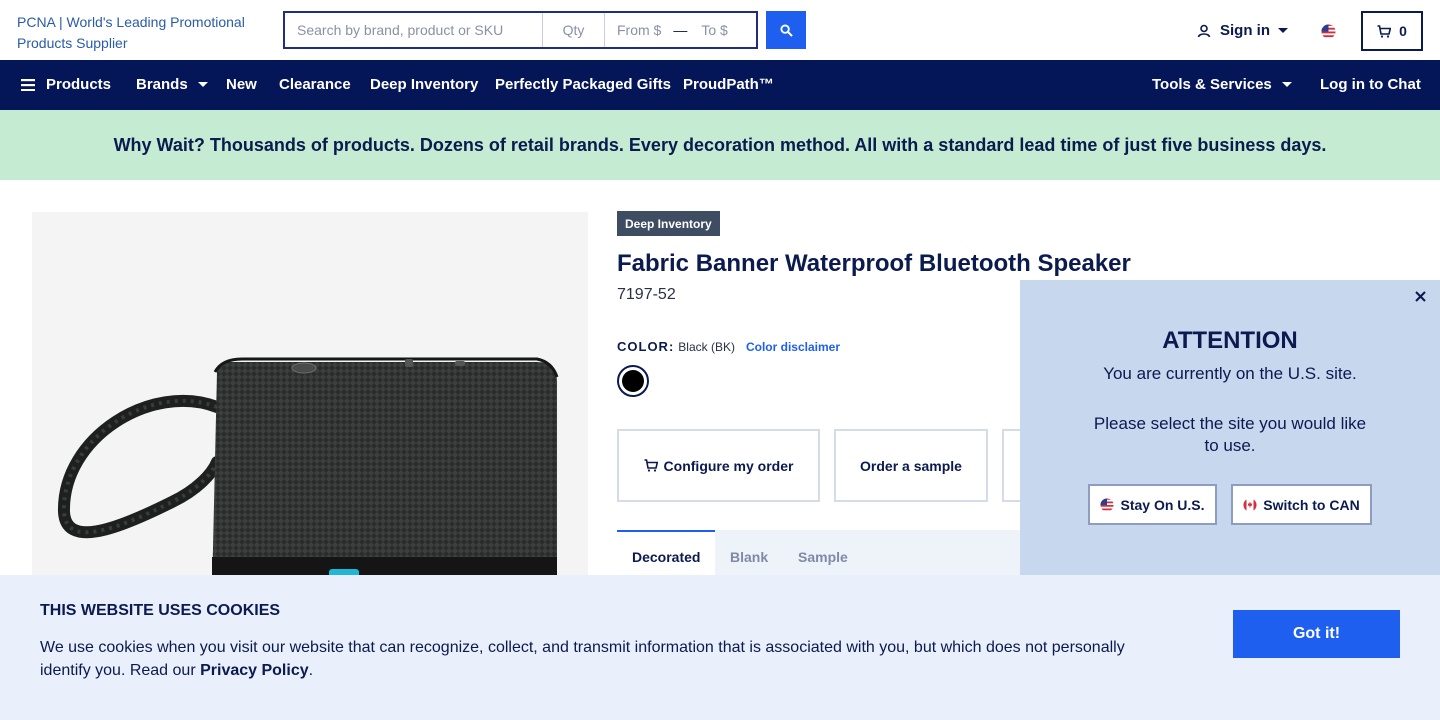 Image resolution: width=1440 pixels, height=720 pixels. I want to click on search-icon, so click(786, 30).